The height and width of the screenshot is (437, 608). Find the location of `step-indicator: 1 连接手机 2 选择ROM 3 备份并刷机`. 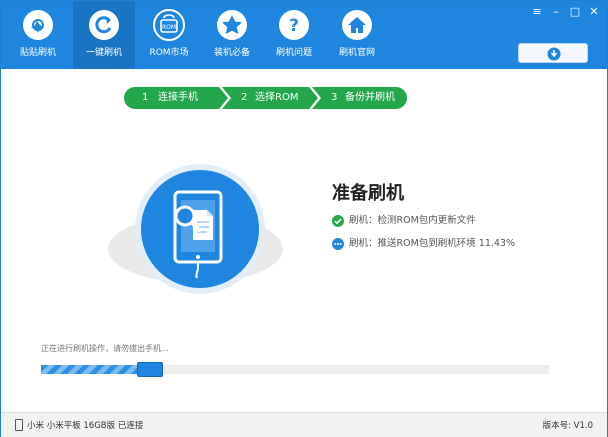

step-indicator: 1 连接手机 2 选择ROM 3 备份并刷机 is located at coordinates (265, 98).